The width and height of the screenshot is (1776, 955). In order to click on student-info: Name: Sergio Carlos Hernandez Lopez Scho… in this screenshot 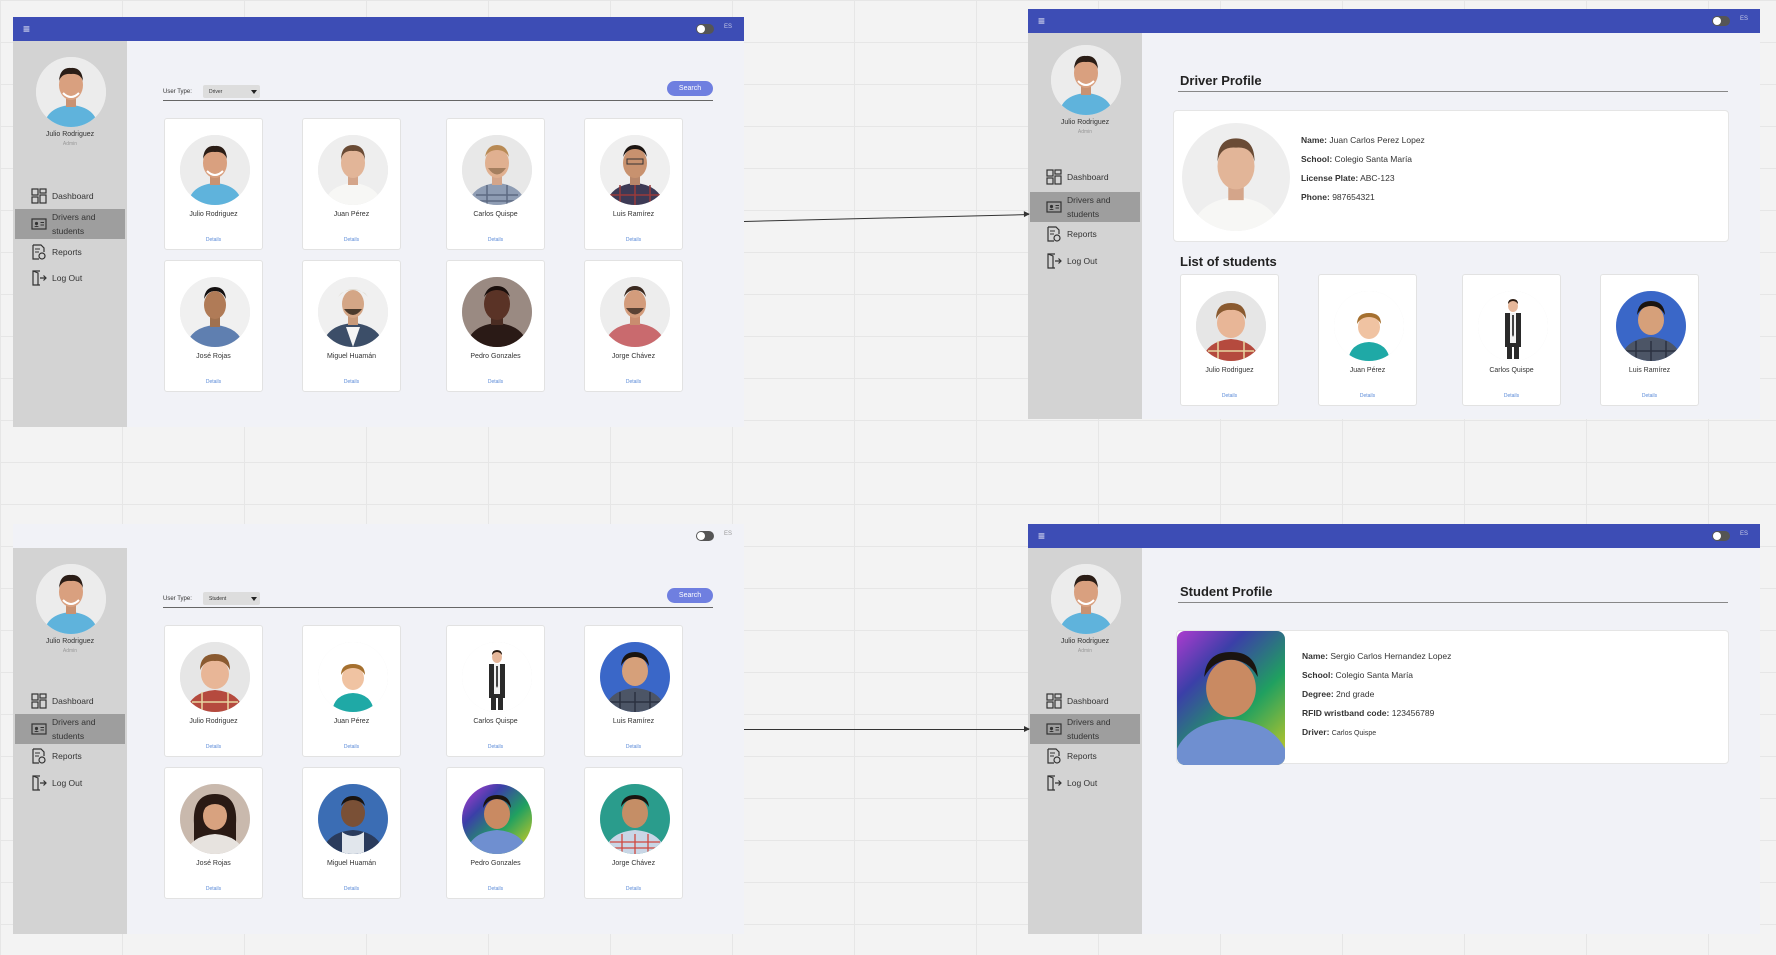, I will do `click(1376, 695)`.